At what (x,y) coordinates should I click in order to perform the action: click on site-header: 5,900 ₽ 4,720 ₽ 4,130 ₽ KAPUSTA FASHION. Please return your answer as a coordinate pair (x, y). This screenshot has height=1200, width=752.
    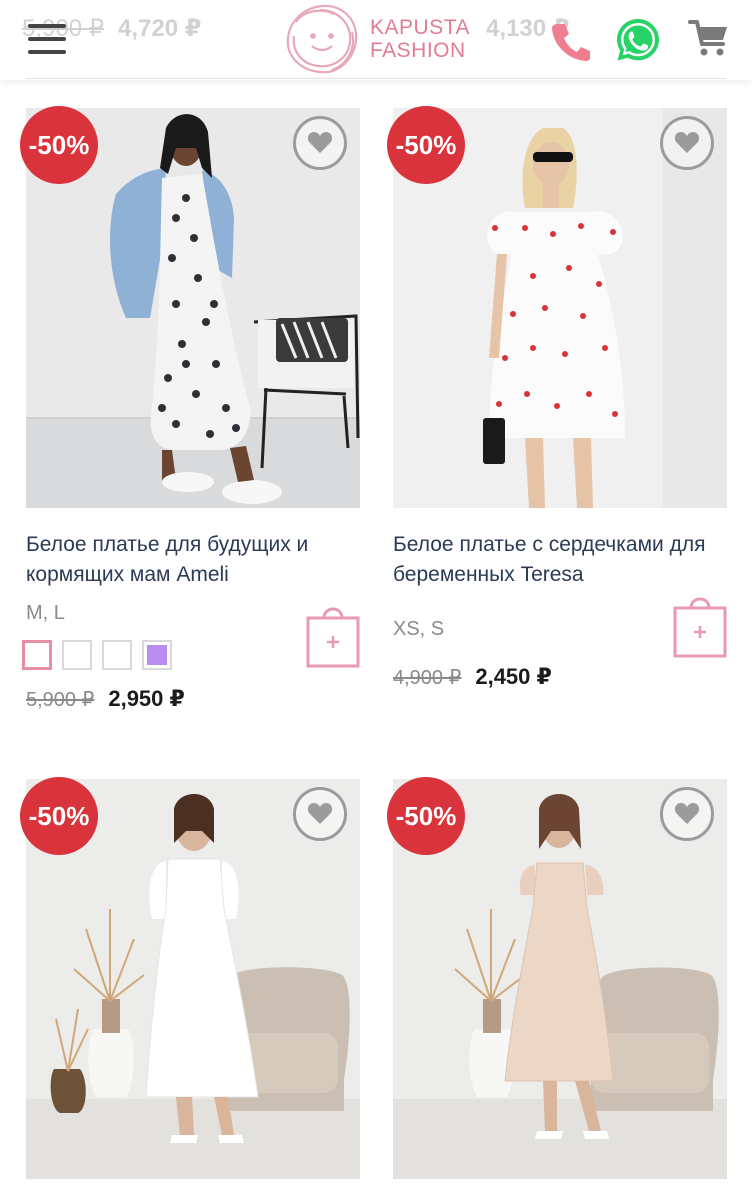
    Looking at the image, I should click on (376, 40).